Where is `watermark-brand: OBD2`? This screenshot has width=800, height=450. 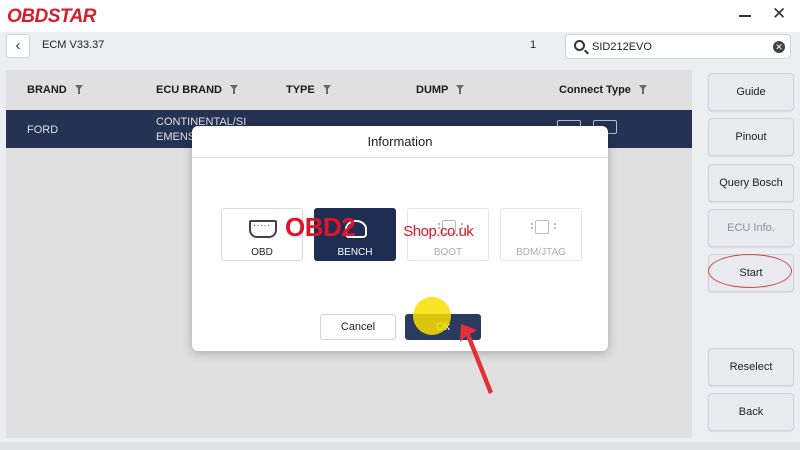
watermark-brand: OBD2 is located at coordinates (320, 227).